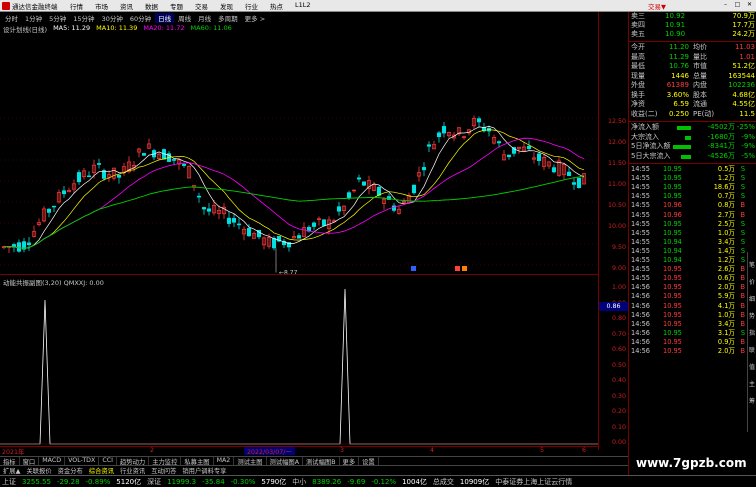 This screenshot has height=487, width=756. What do you see at coordinates (747, 113) in the screenshot?
I see `stat-value: 11.5` at bounding box center [747, 113].